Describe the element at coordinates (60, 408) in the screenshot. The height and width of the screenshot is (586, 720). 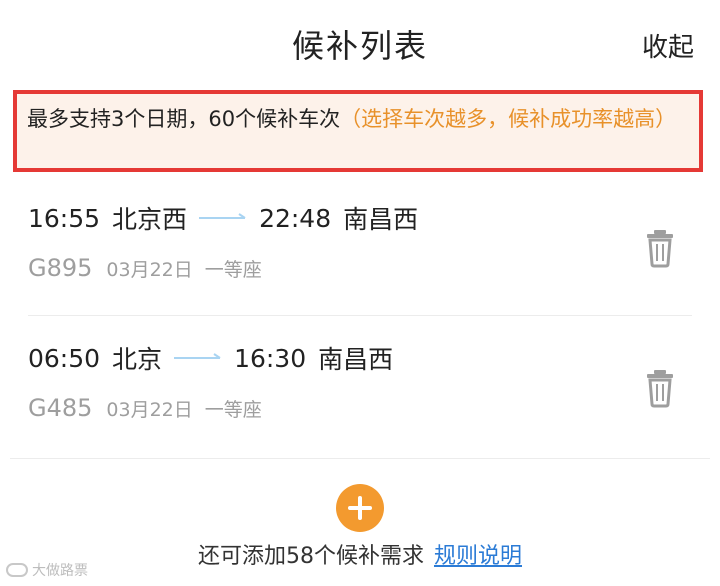
I see `train-number: G485` at that location.